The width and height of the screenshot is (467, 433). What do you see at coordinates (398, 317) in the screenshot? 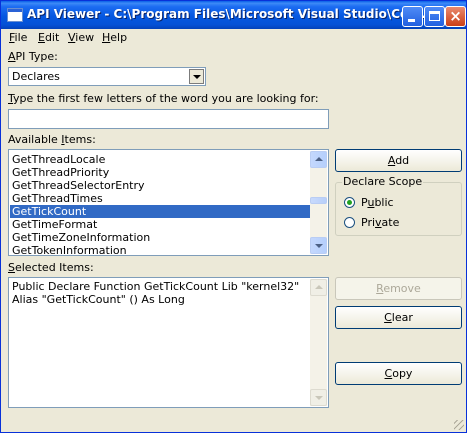
I see `clear-button: Clear` at bounding box center [398, 317].